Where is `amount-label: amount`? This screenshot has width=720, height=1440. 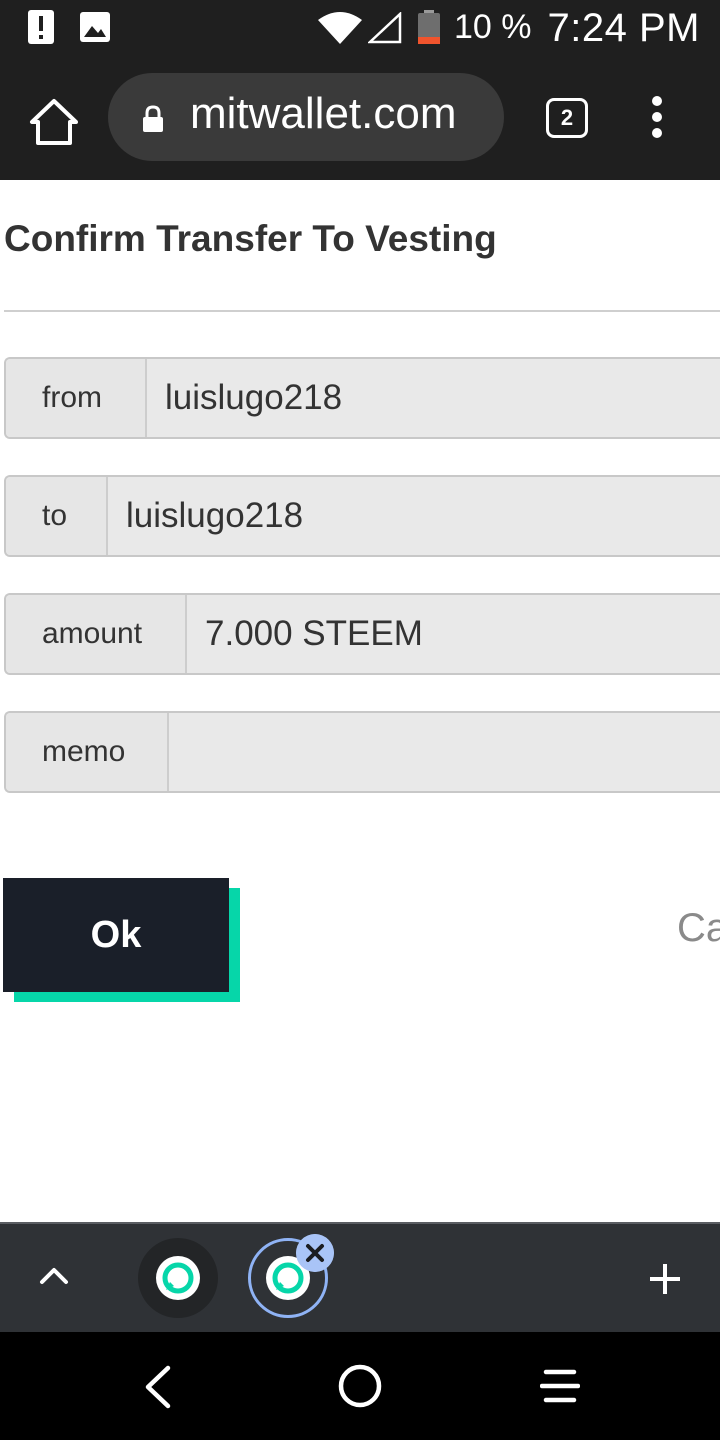 amount-label: amount is located at coordinates (96, 634).